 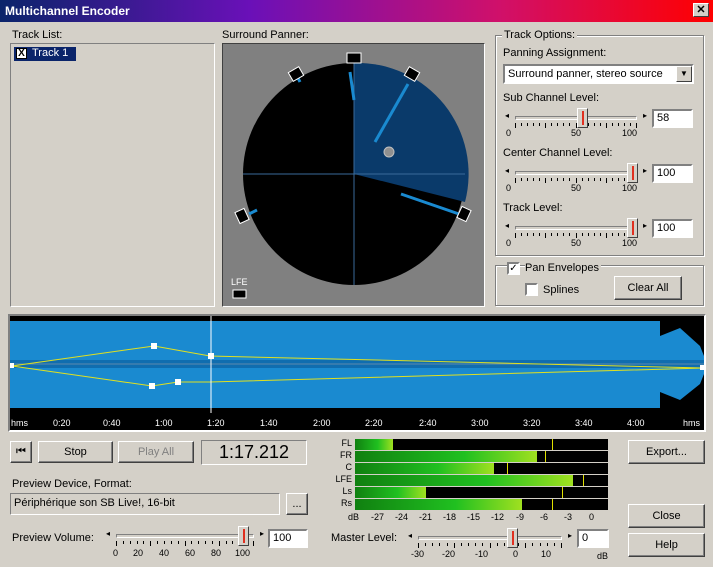 I want to click on scale-mid: 50, so click(x=576, y=188).